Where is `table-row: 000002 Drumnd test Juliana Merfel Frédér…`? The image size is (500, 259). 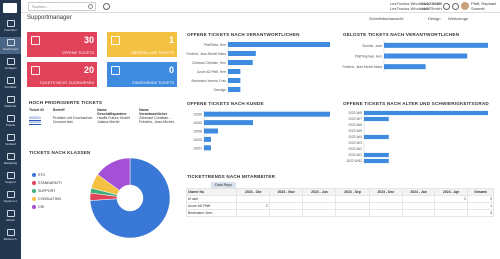 table-row: 000002 Drumnd test Juliana Merfel Frédér… is located at coordinates (103, 122).